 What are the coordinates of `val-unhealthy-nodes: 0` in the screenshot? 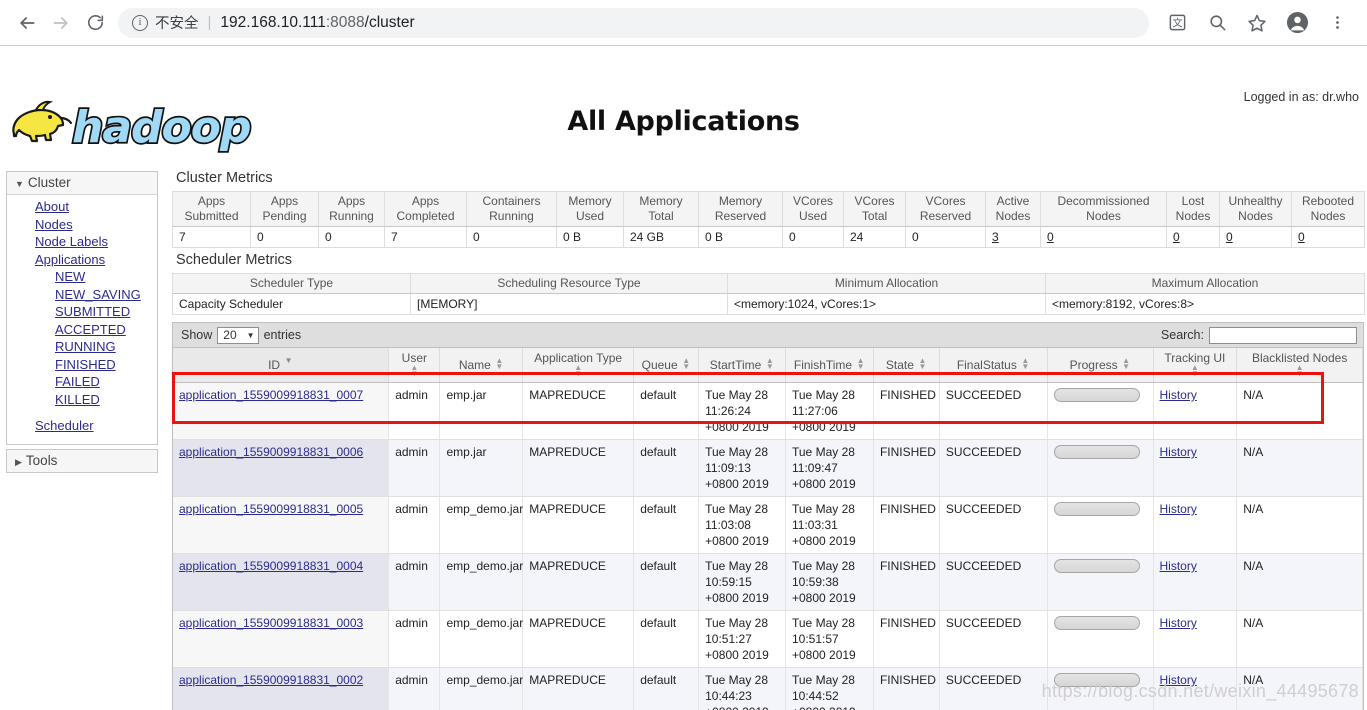 It's located at (1255, 237).